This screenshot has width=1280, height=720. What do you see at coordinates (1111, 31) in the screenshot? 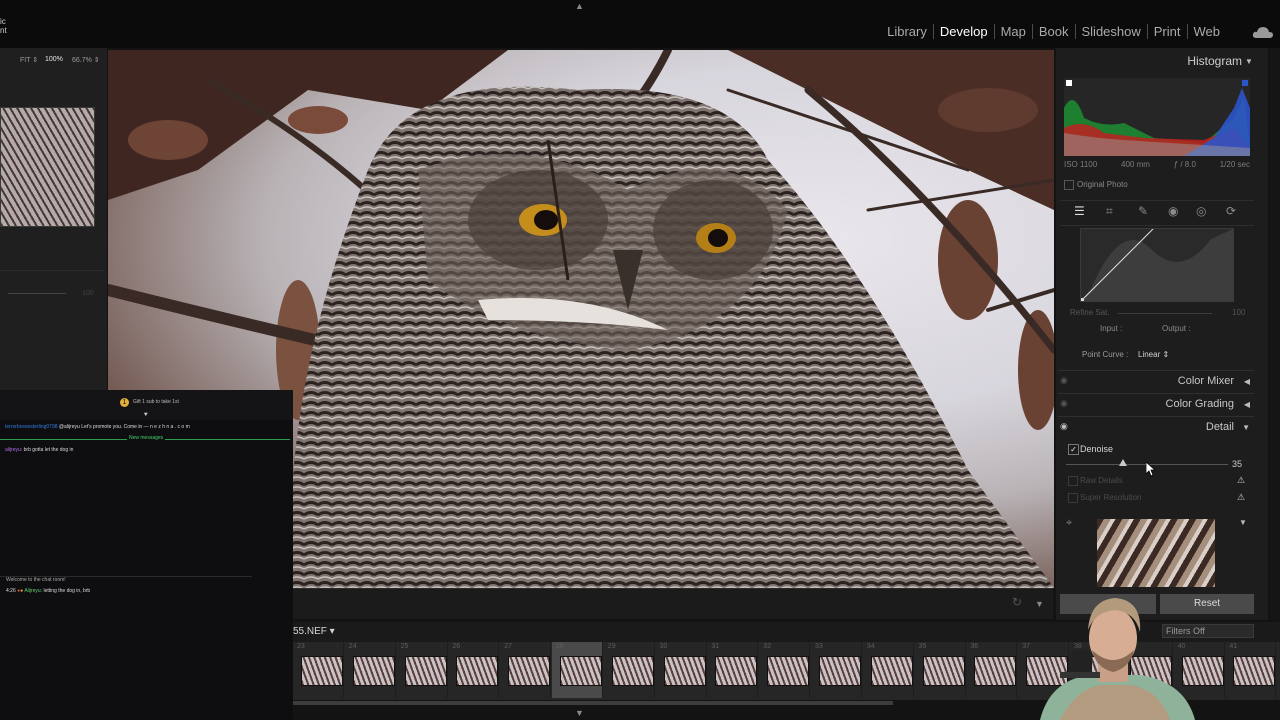
I see `module-slideshow: Slideshow` at bounding box center [1111, 31].